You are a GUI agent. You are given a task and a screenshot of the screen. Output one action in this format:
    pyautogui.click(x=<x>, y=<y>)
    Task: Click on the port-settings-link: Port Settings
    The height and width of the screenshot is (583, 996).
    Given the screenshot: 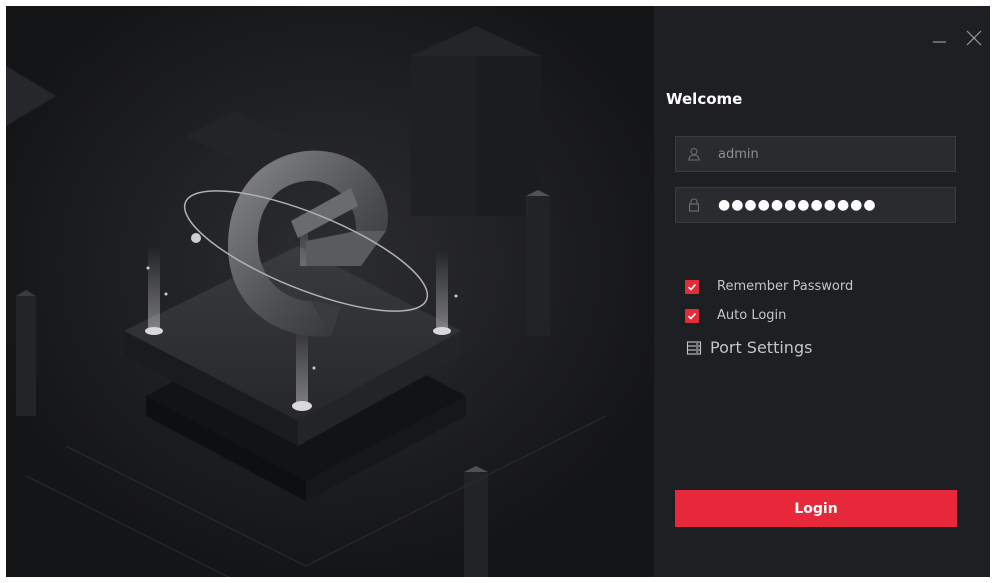 What is the action you would take?
    pyautogui.click(x=749, y=347)
    